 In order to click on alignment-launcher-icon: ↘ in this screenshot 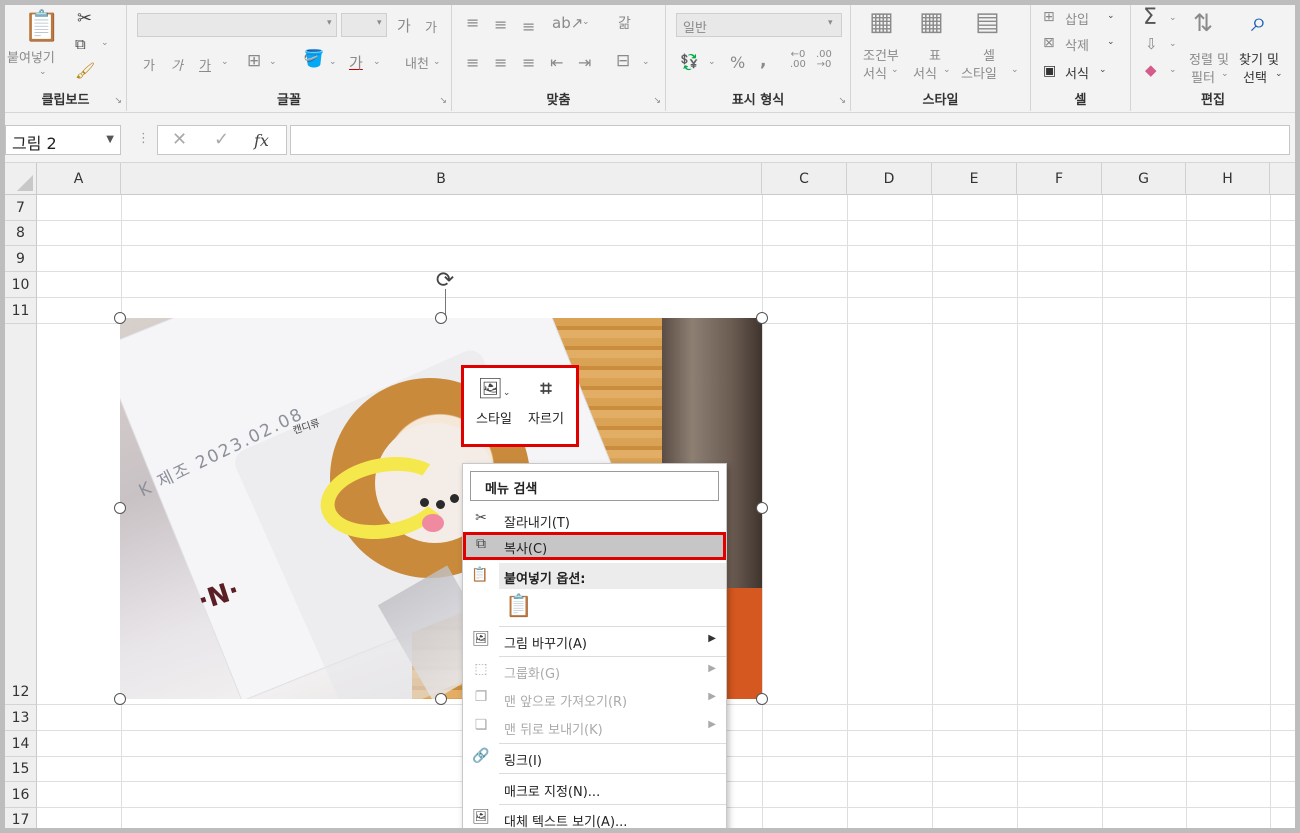, I will do `click(657, 101)`.